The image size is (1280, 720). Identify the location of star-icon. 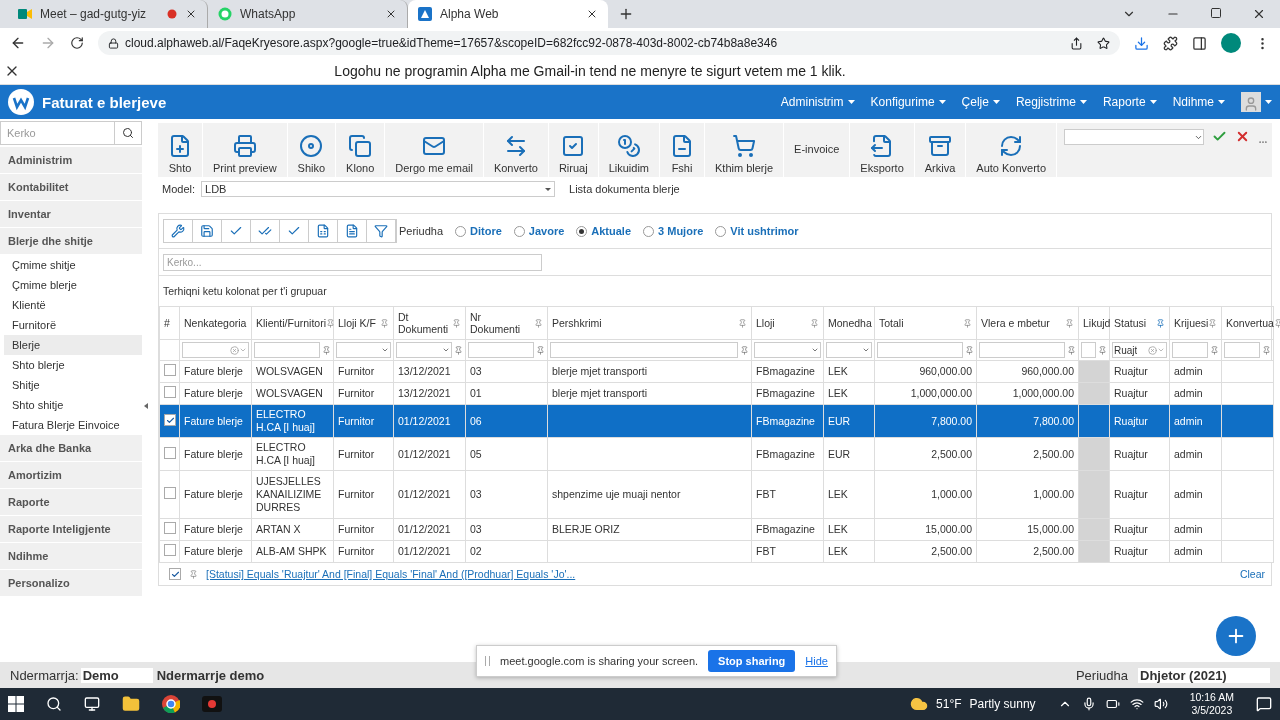
(1103, 43).